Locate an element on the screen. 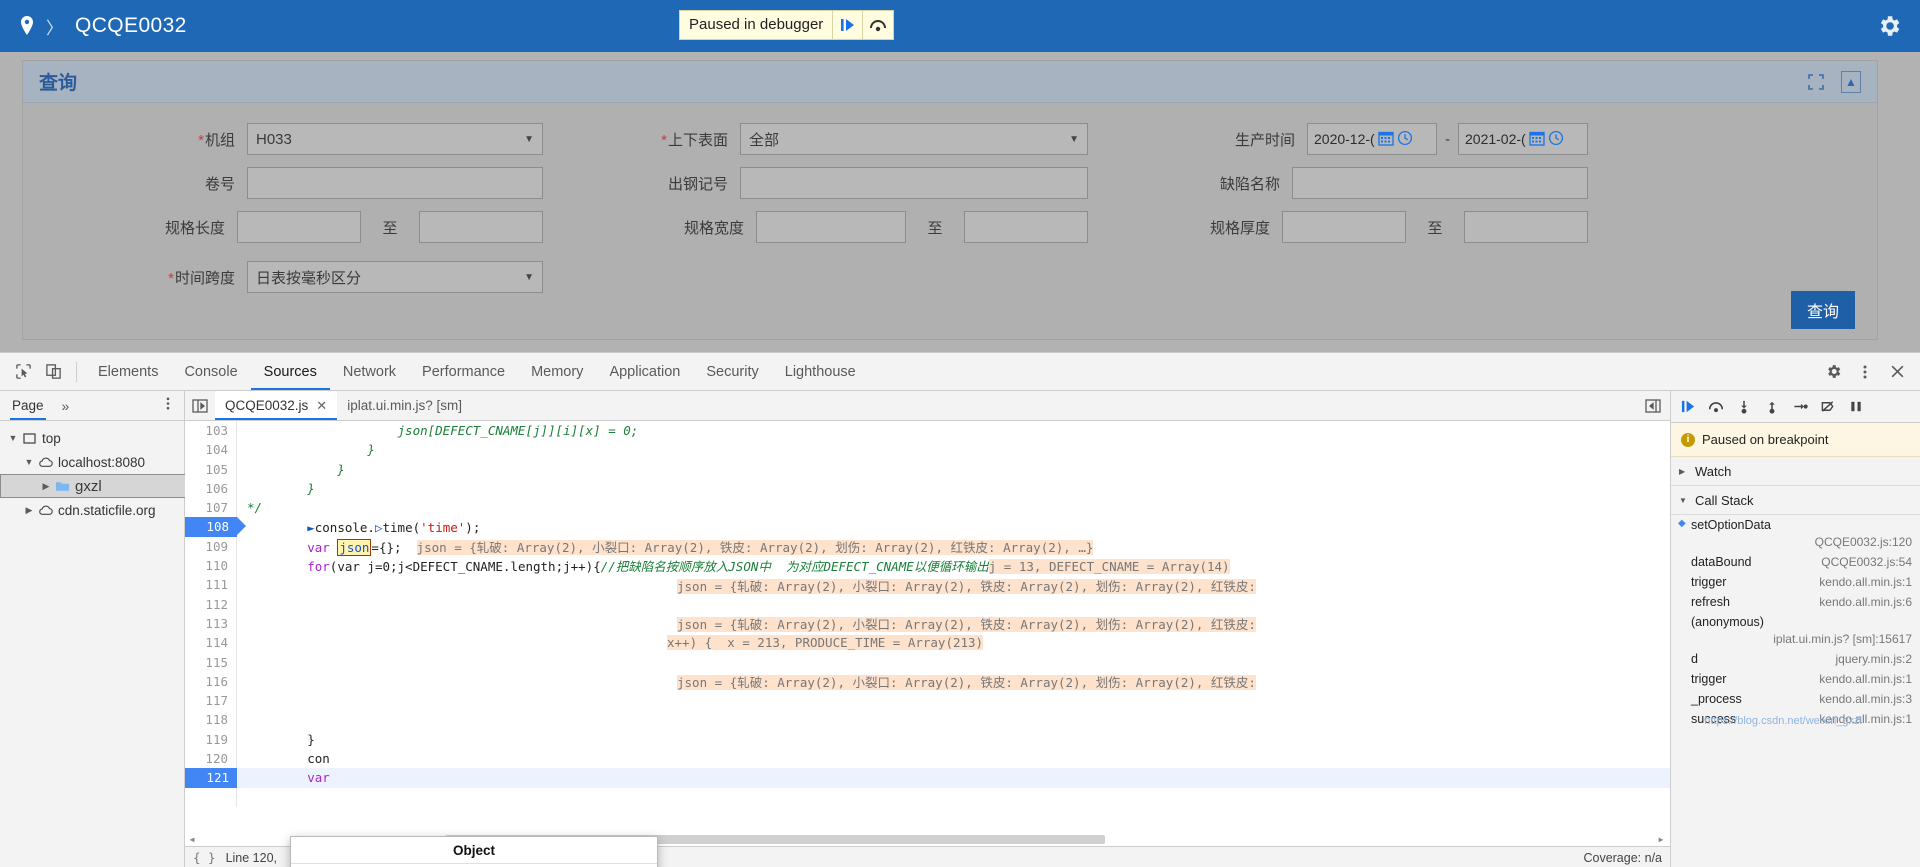 Image resolution: width=1920 pixels, height=867 pixels. inspect-element-icon is located at coordinates (23, 372).